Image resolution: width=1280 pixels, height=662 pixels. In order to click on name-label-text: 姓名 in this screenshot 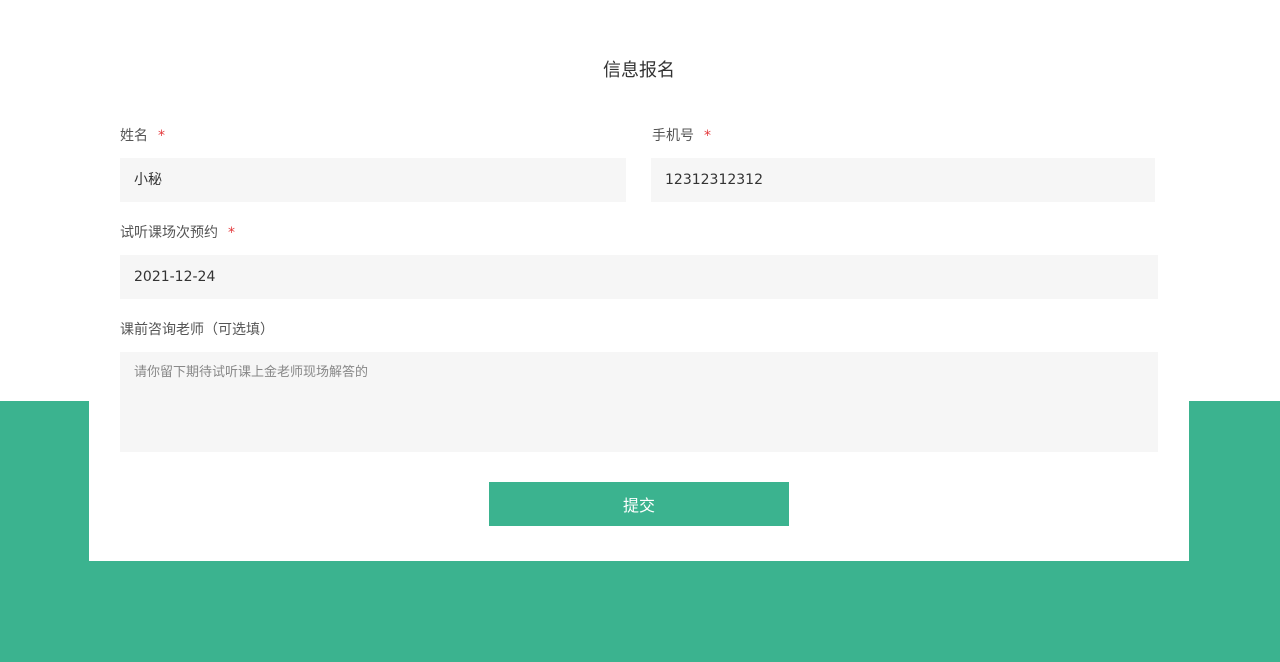, I will do `click(134, 136)`.